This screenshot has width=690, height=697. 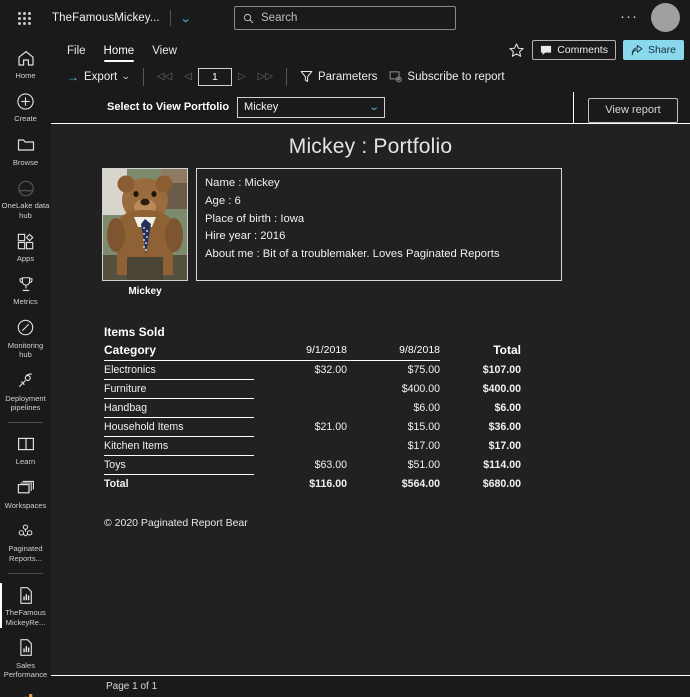 I want to click on report-toolbar: → Export ⌄ ◁◁ ◁ ▷ ▷▷ Parameters, so click(x=370, y=76).